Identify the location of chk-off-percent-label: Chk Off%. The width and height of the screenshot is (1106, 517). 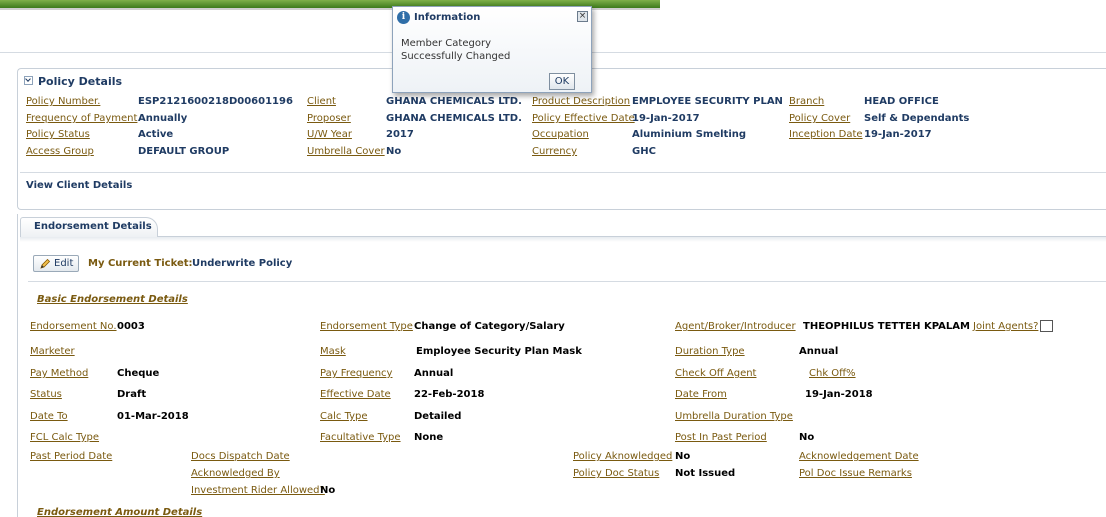
(832, 373).